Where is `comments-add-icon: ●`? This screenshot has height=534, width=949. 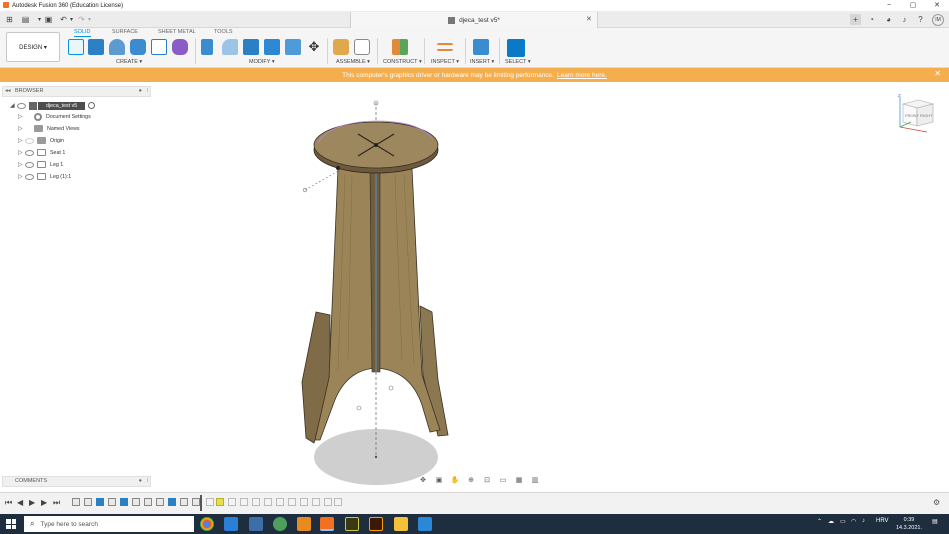 comments-add-icon: ● is located at coordinates (140, 481).